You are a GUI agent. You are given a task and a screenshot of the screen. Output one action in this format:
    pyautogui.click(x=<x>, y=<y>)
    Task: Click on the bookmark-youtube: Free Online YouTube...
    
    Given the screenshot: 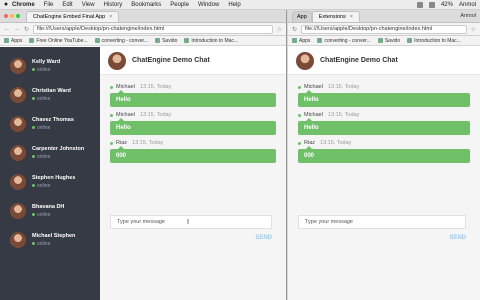 What is the action you would take?
    pyautogui.click(x=58, y=41)
    